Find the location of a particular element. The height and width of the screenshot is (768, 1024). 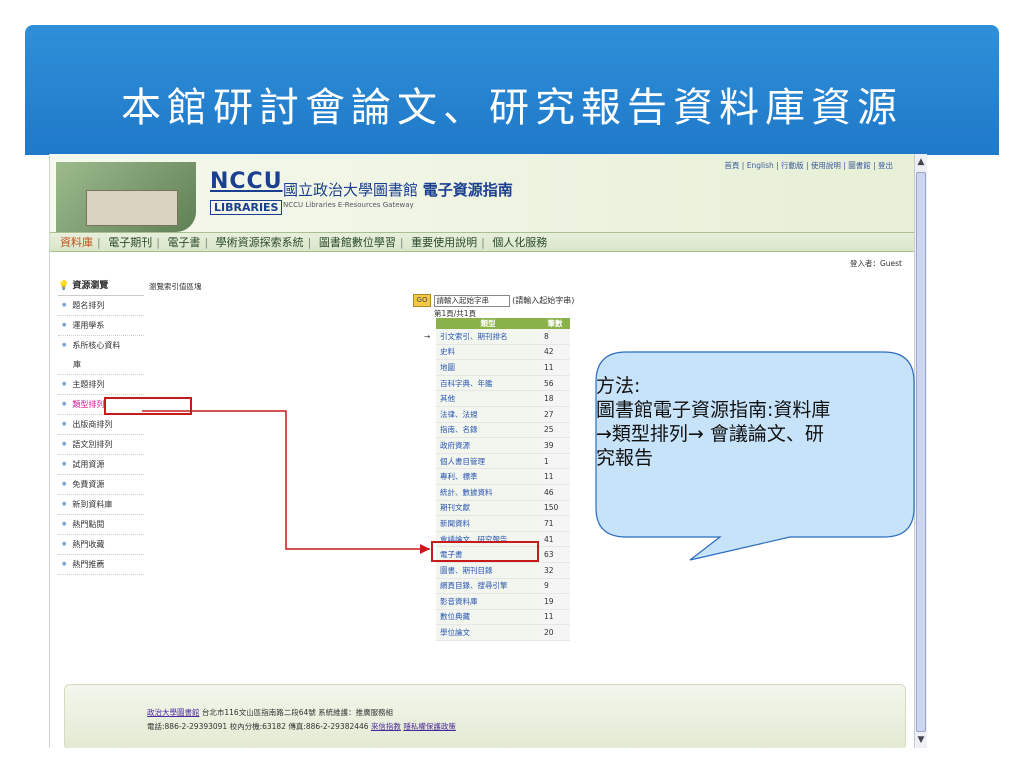

callout-line: →類型排列→ 會議論文、研 is located at coordinates (710, 434).